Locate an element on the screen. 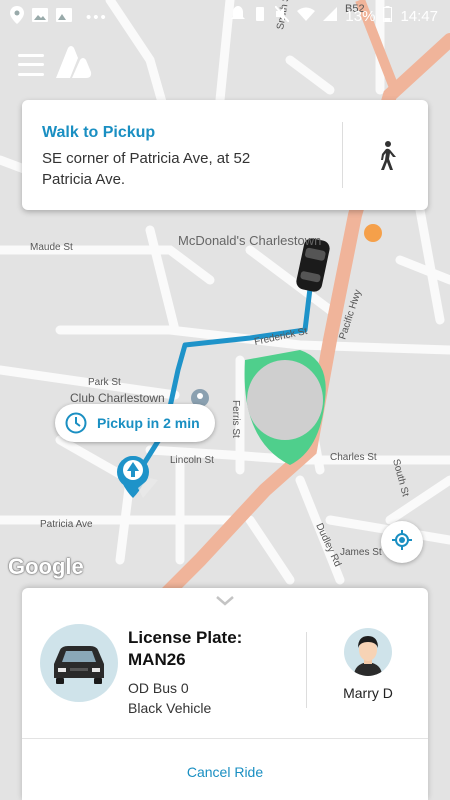 This screenshot has width=450, height=800. gallery-status-icon is located at coordinates (40, 17).